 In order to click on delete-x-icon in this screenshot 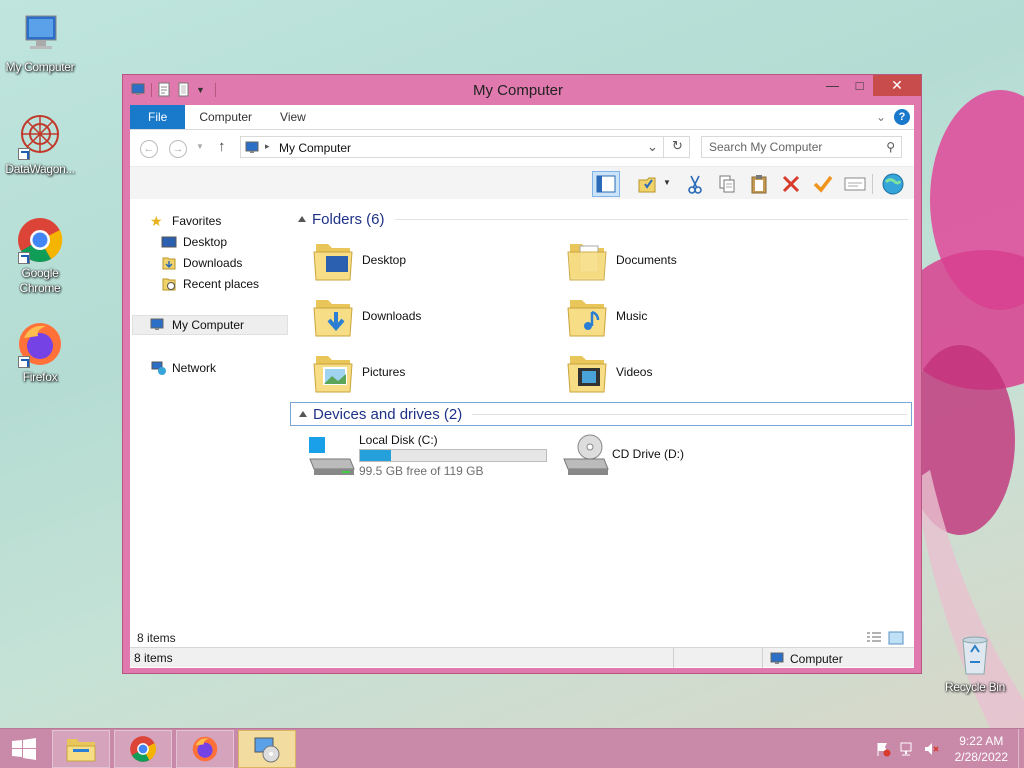, I will do `click(791, 184)`.